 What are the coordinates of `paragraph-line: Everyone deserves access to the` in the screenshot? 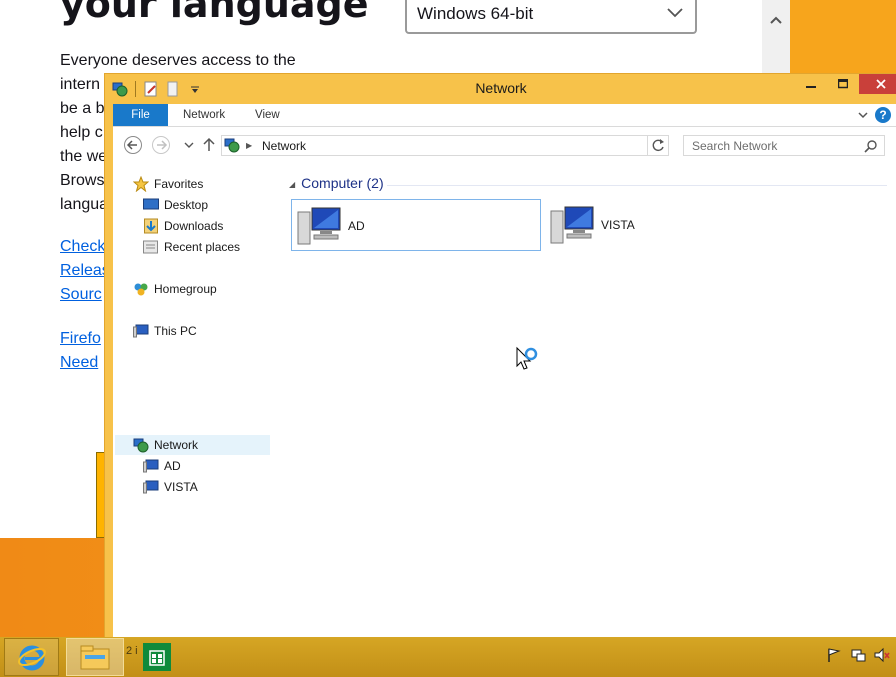 It's located at (178, 60).